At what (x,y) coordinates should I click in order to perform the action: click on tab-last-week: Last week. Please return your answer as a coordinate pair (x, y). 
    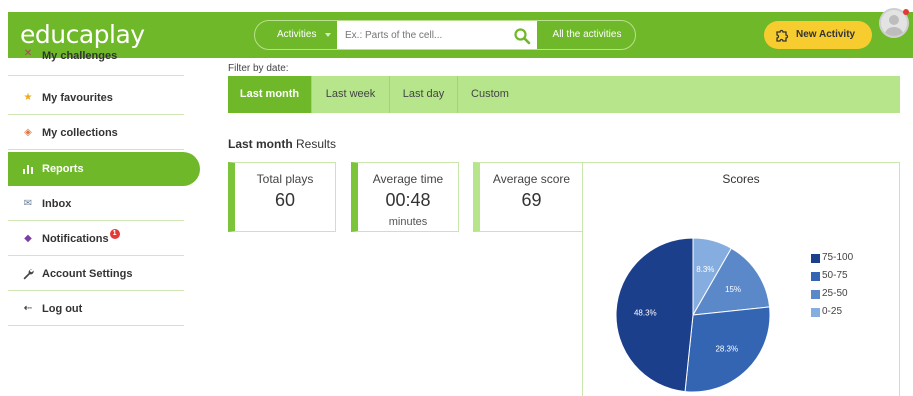
    Looking at the image, I should click on (351, 94).